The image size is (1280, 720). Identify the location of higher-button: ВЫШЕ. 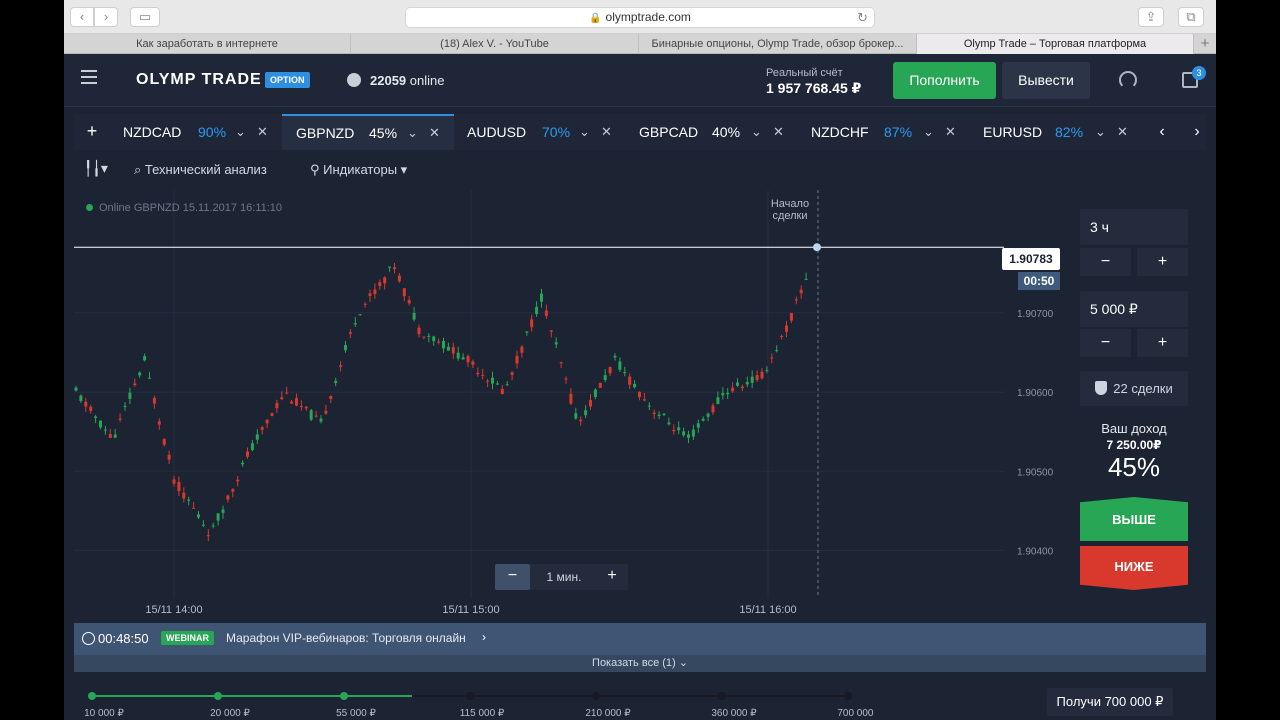
(1134, 519).